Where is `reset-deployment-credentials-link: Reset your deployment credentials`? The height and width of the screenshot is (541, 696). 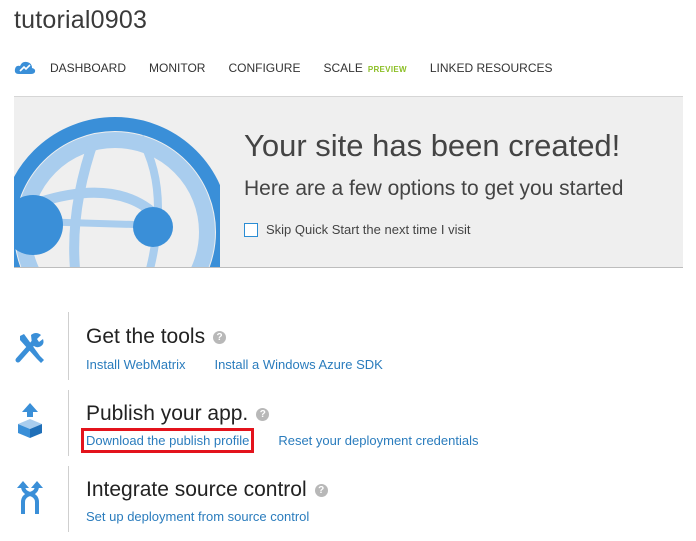
reset-deployment-credentials-link: Reset your deployment credentials is located at coordinates (378, 440).